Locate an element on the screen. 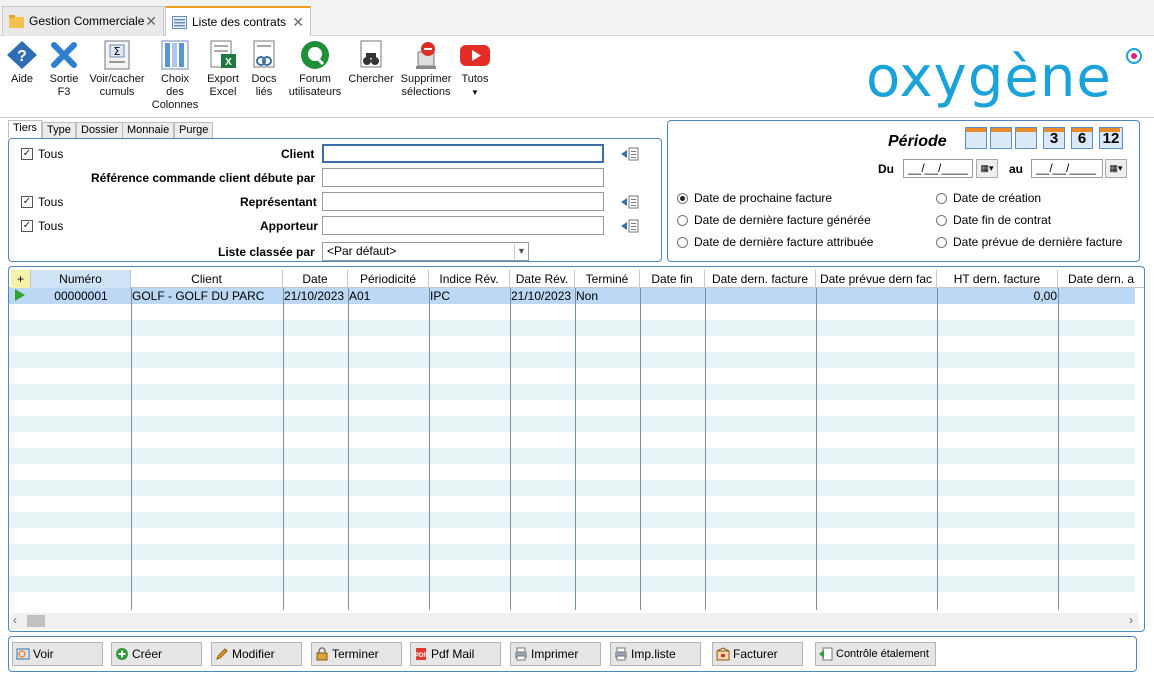 Image resolution: width=1154 pixels, height=682 pixels. radio-end-contract is located at coordinates (941, 220).